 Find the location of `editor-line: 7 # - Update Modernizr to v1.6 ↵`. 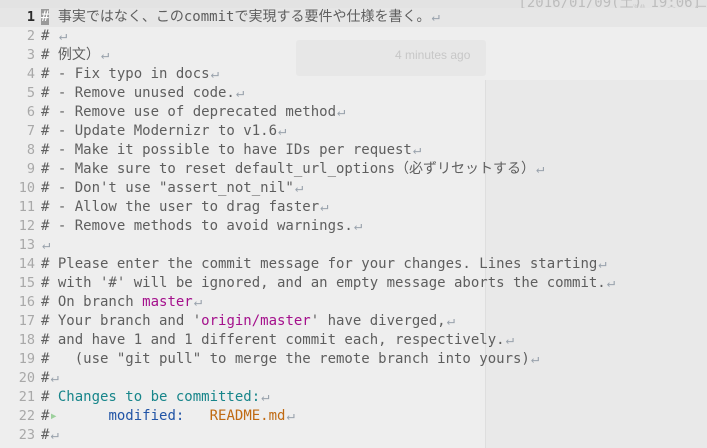

editor-line: 7 # - Update Modernizr to v1.6 ↵ is located at coordinates (353, 131).